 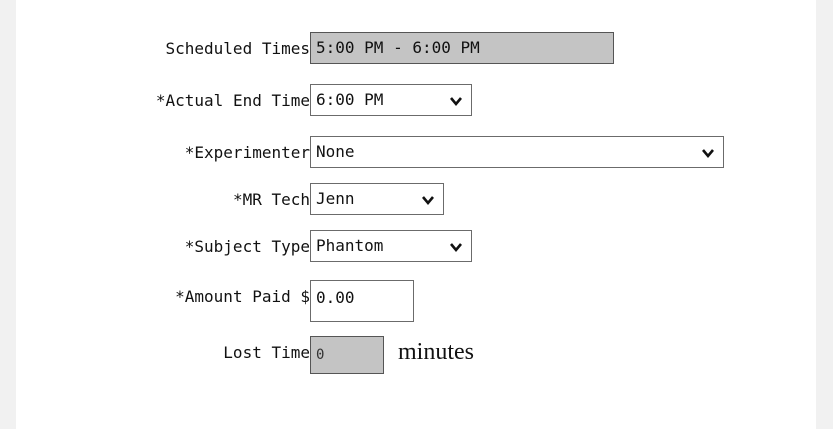 What do you see at coordinates (242, 296) in the screenshot?
I see `amount-paid-label: *Amount Paid $` at bounding box center [242, 296].